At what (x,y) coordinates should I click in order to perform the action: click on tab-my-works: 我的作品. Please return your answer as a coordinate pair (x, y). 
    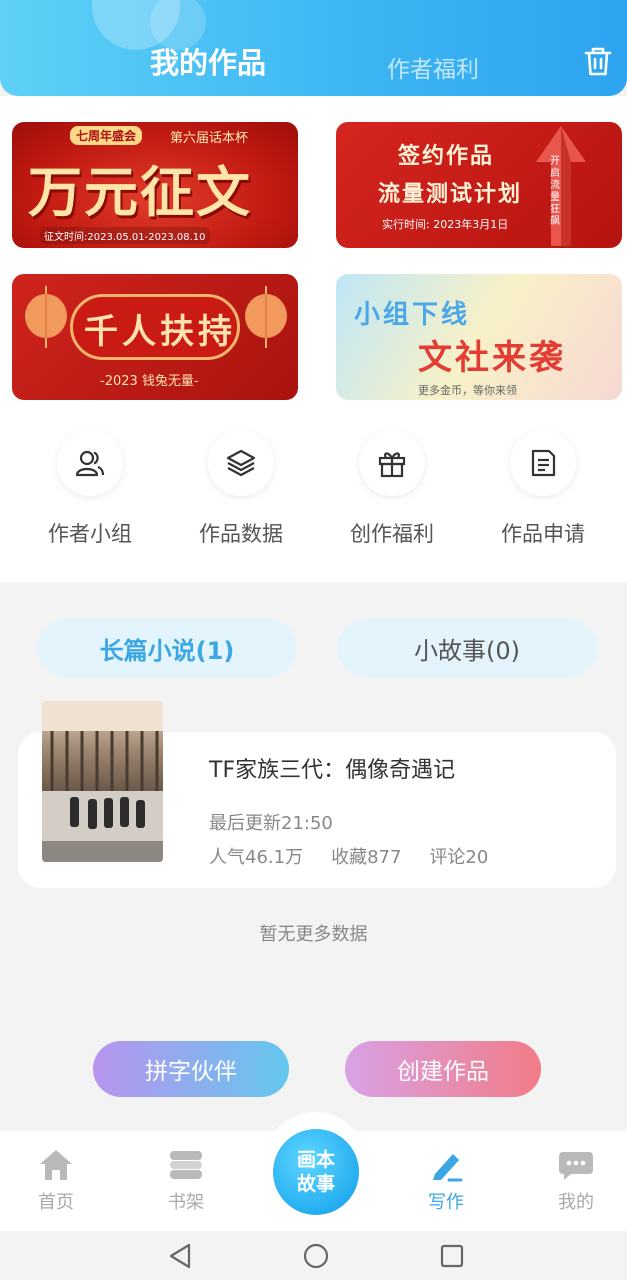
    Looking at the image, I should click on (208, 61).